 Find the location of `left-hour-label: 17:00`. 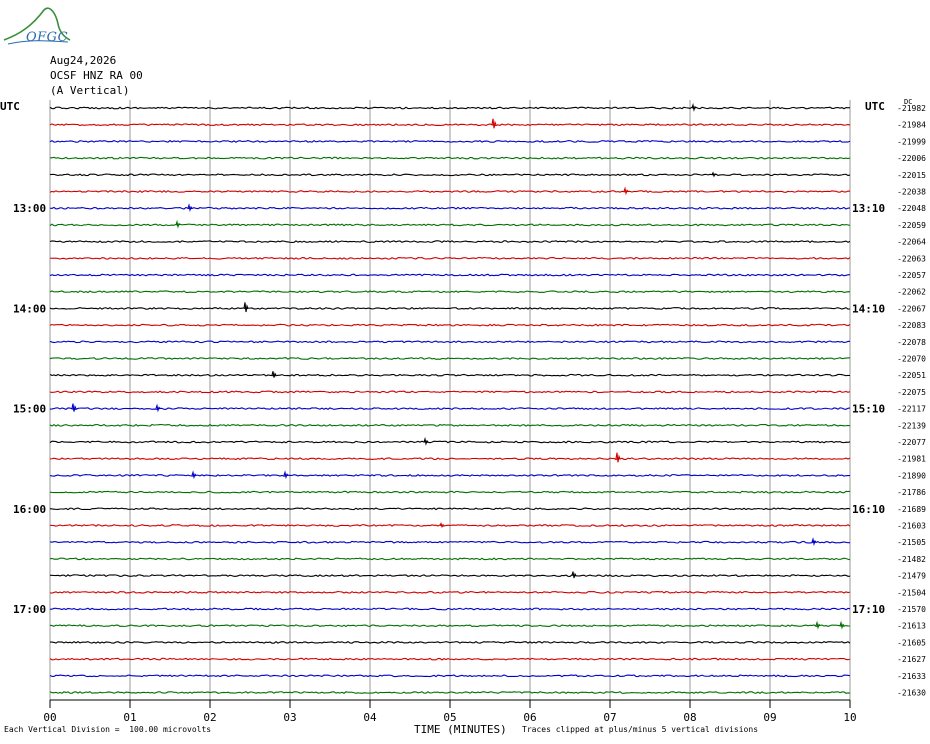

left-hour-label: 17:00 is located at coordinates (29, 609).